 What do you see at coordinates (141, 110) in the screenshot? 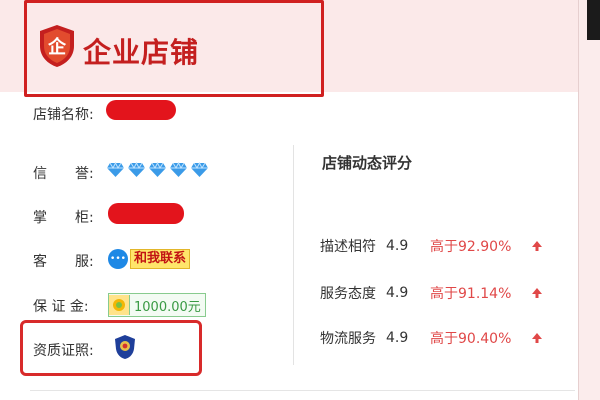
I see `shop-name-redacted` at bounding box center [141, 110].